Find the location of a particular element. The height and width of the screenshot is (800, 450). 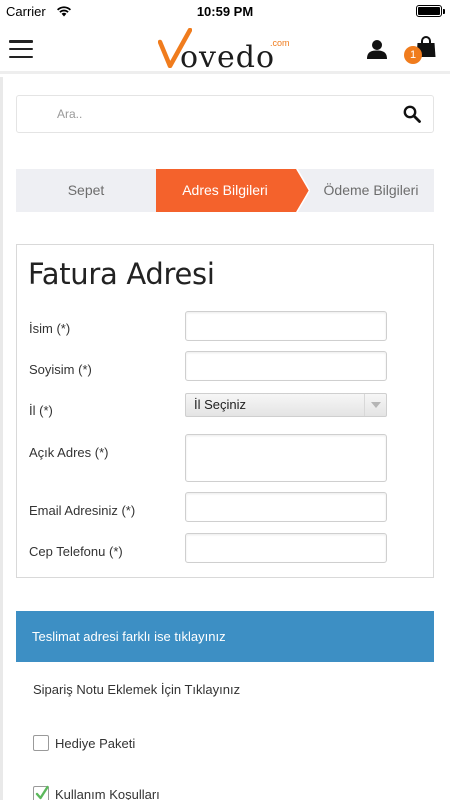

side-strip is located at coordinates (1, 438).